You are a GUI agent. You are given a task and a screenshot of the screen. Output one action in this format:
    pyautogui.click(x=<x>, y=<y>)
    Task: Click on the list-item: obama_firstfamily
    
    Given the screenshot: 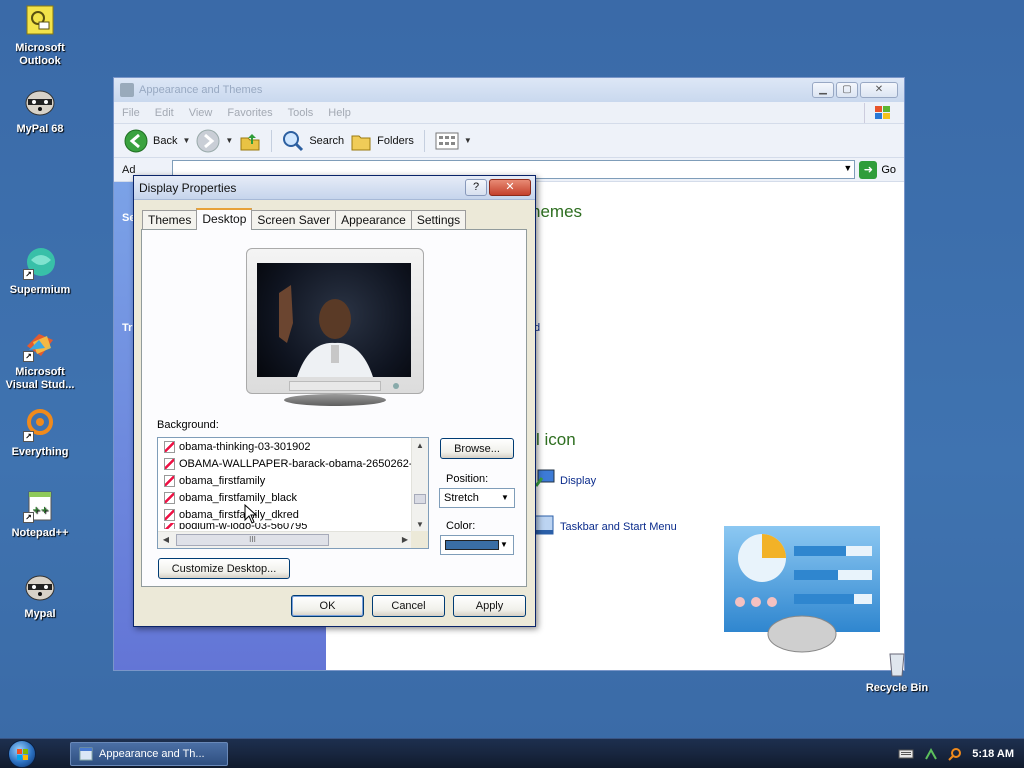 What is the action you would take?
    pyautogui.click(x=293, y=480)
    